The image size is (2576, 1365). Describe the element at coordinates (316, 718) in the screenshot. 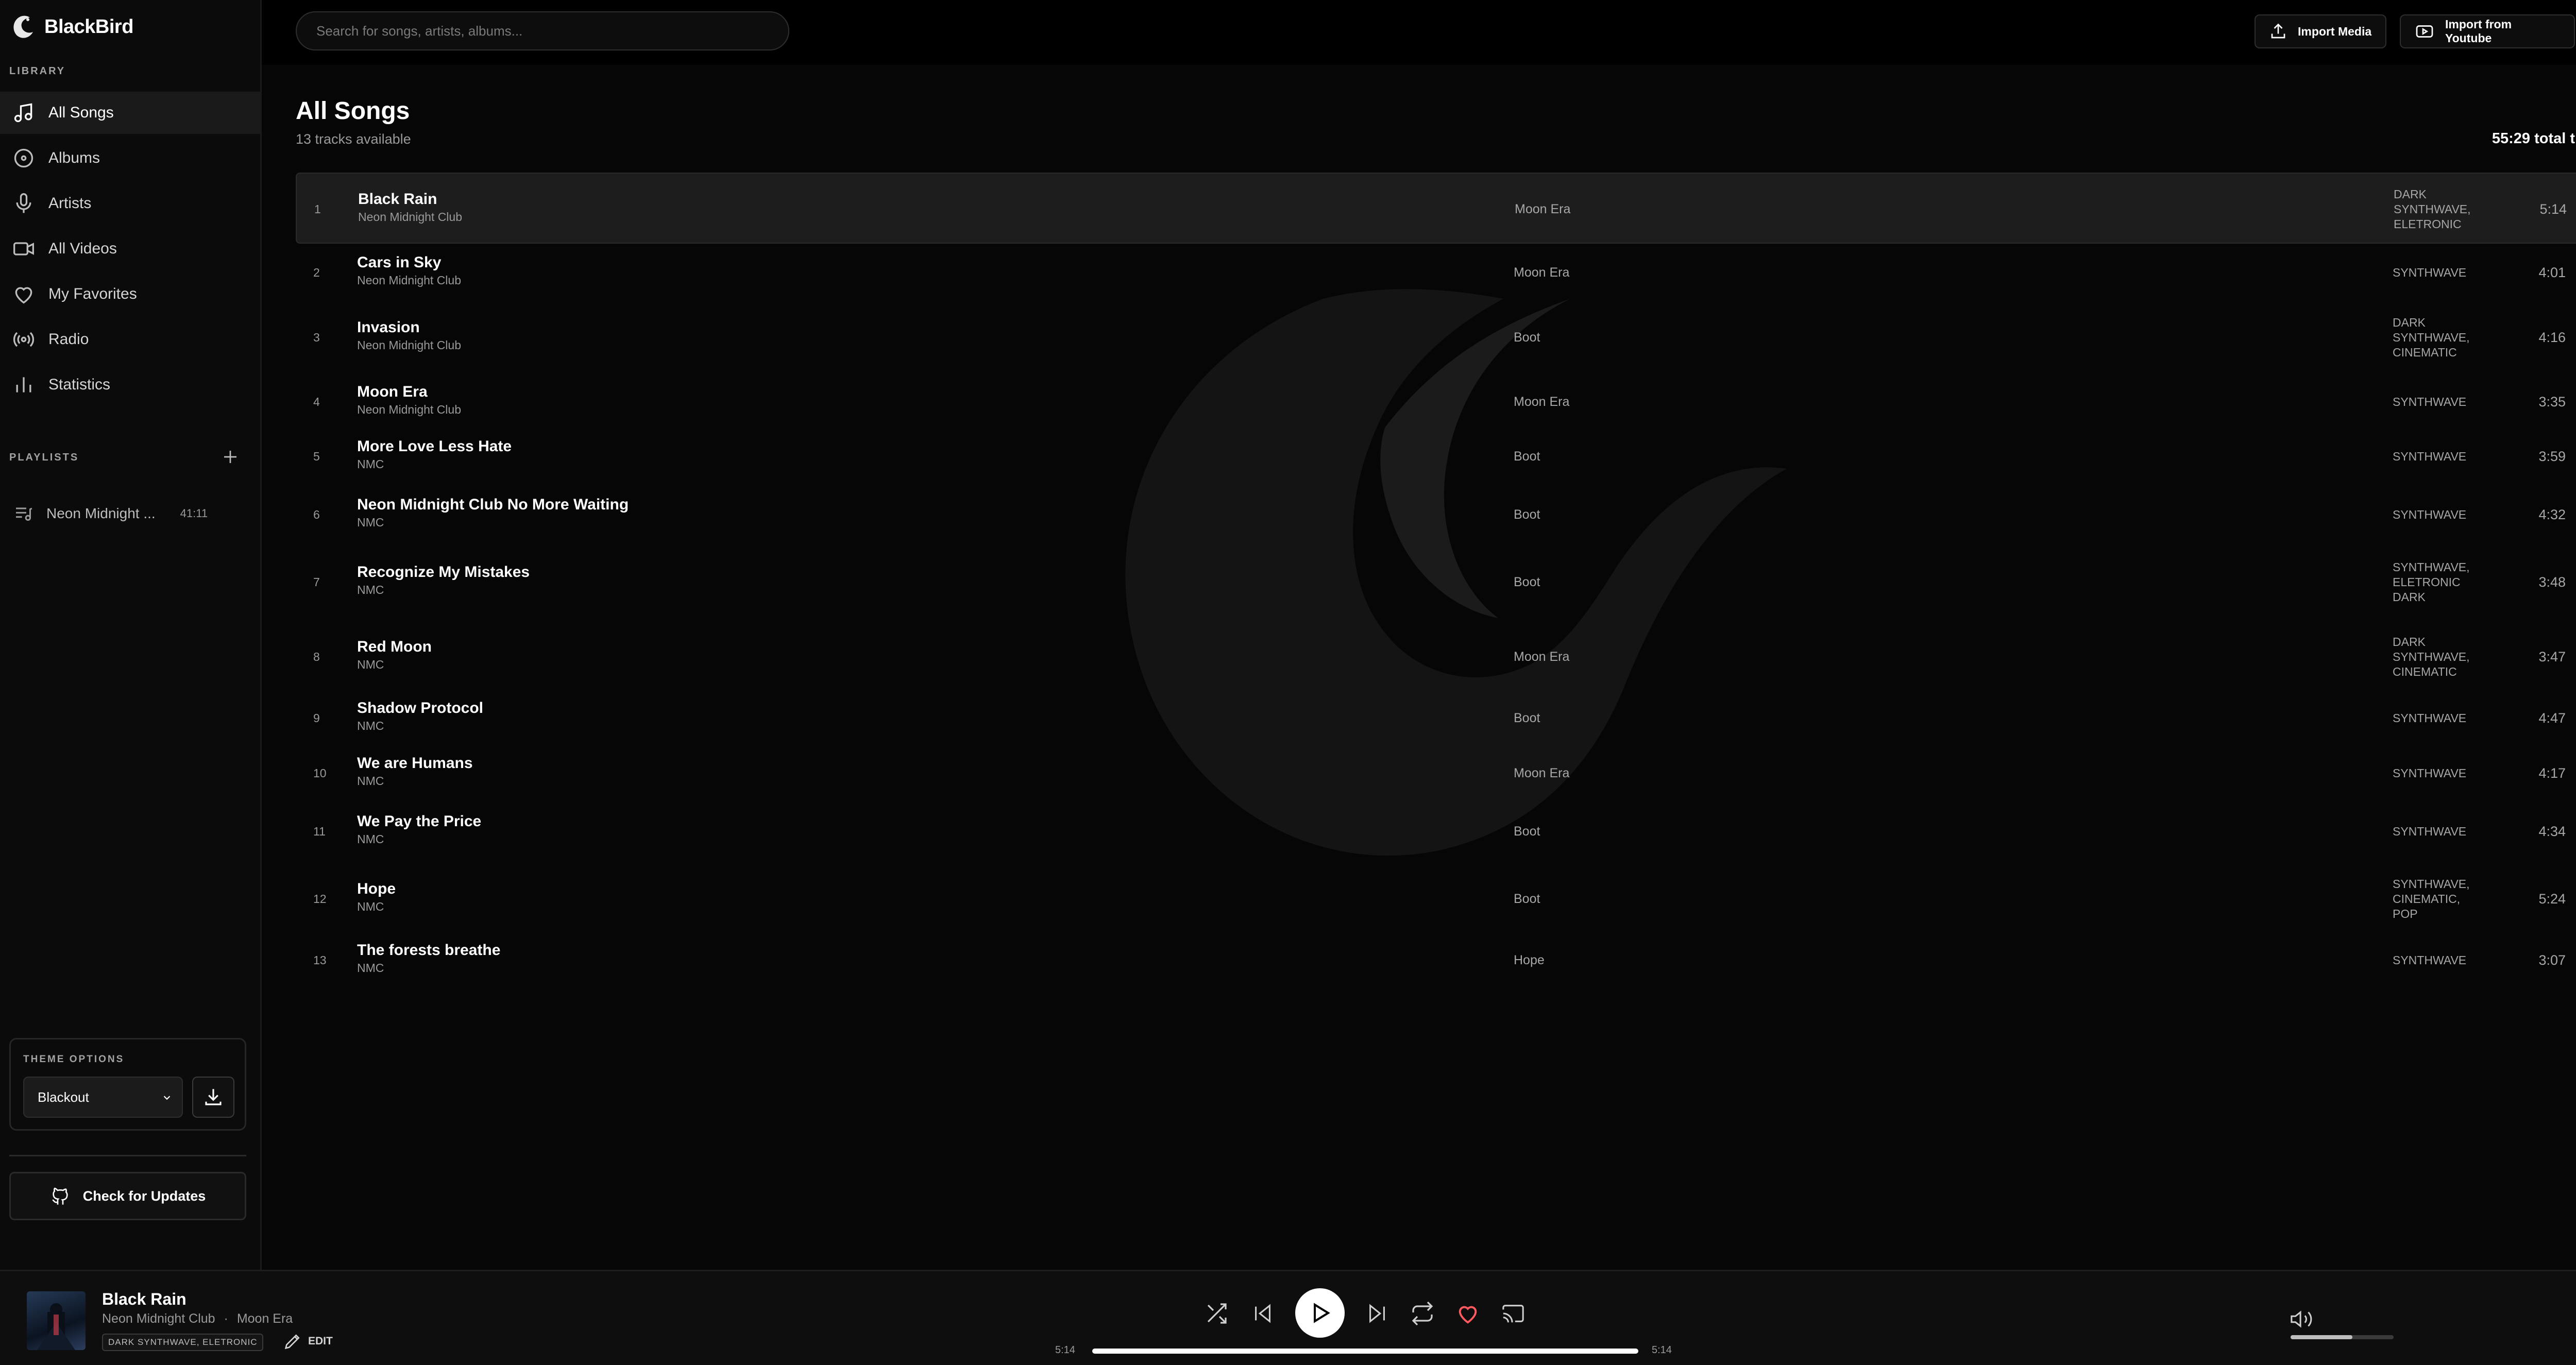

I see `track-number: 9` at that location.